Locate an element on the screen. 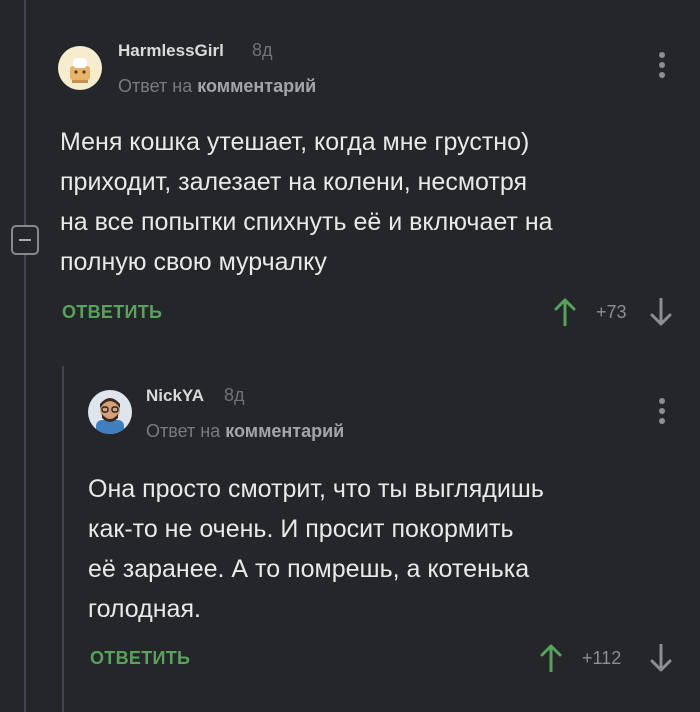 The height and width of the screenshot is (712, 700). text-line: Она просто смотрит, что ты выглядишь is located at coordinates (316, 489).